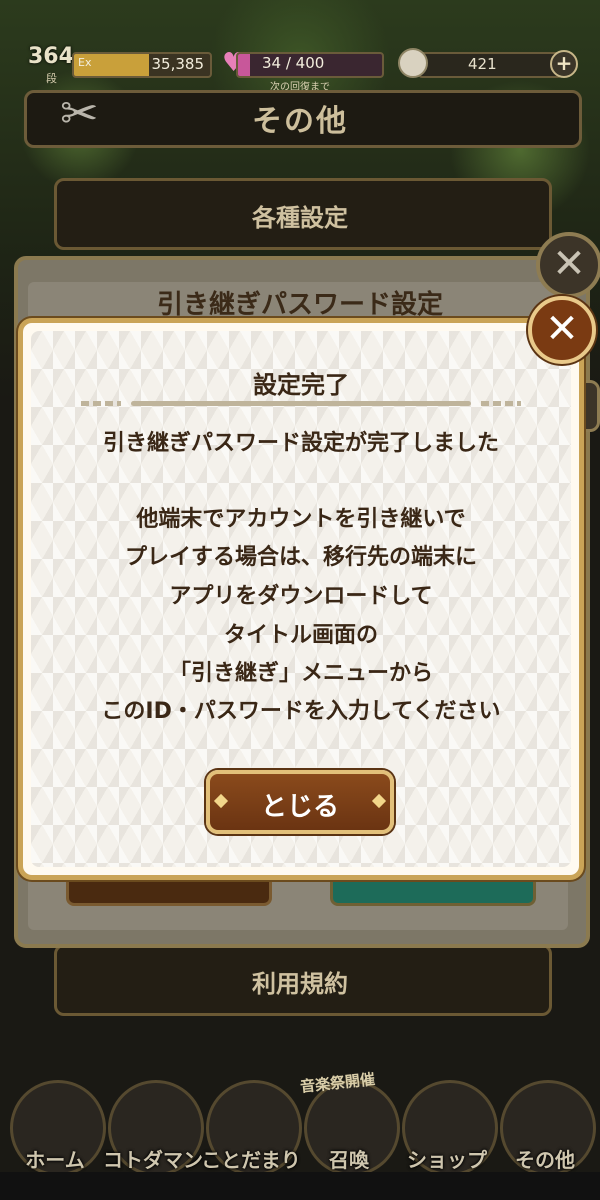 The image size is (600, 1200). I want to click on close-button-label: とじる, so click(299, 807).